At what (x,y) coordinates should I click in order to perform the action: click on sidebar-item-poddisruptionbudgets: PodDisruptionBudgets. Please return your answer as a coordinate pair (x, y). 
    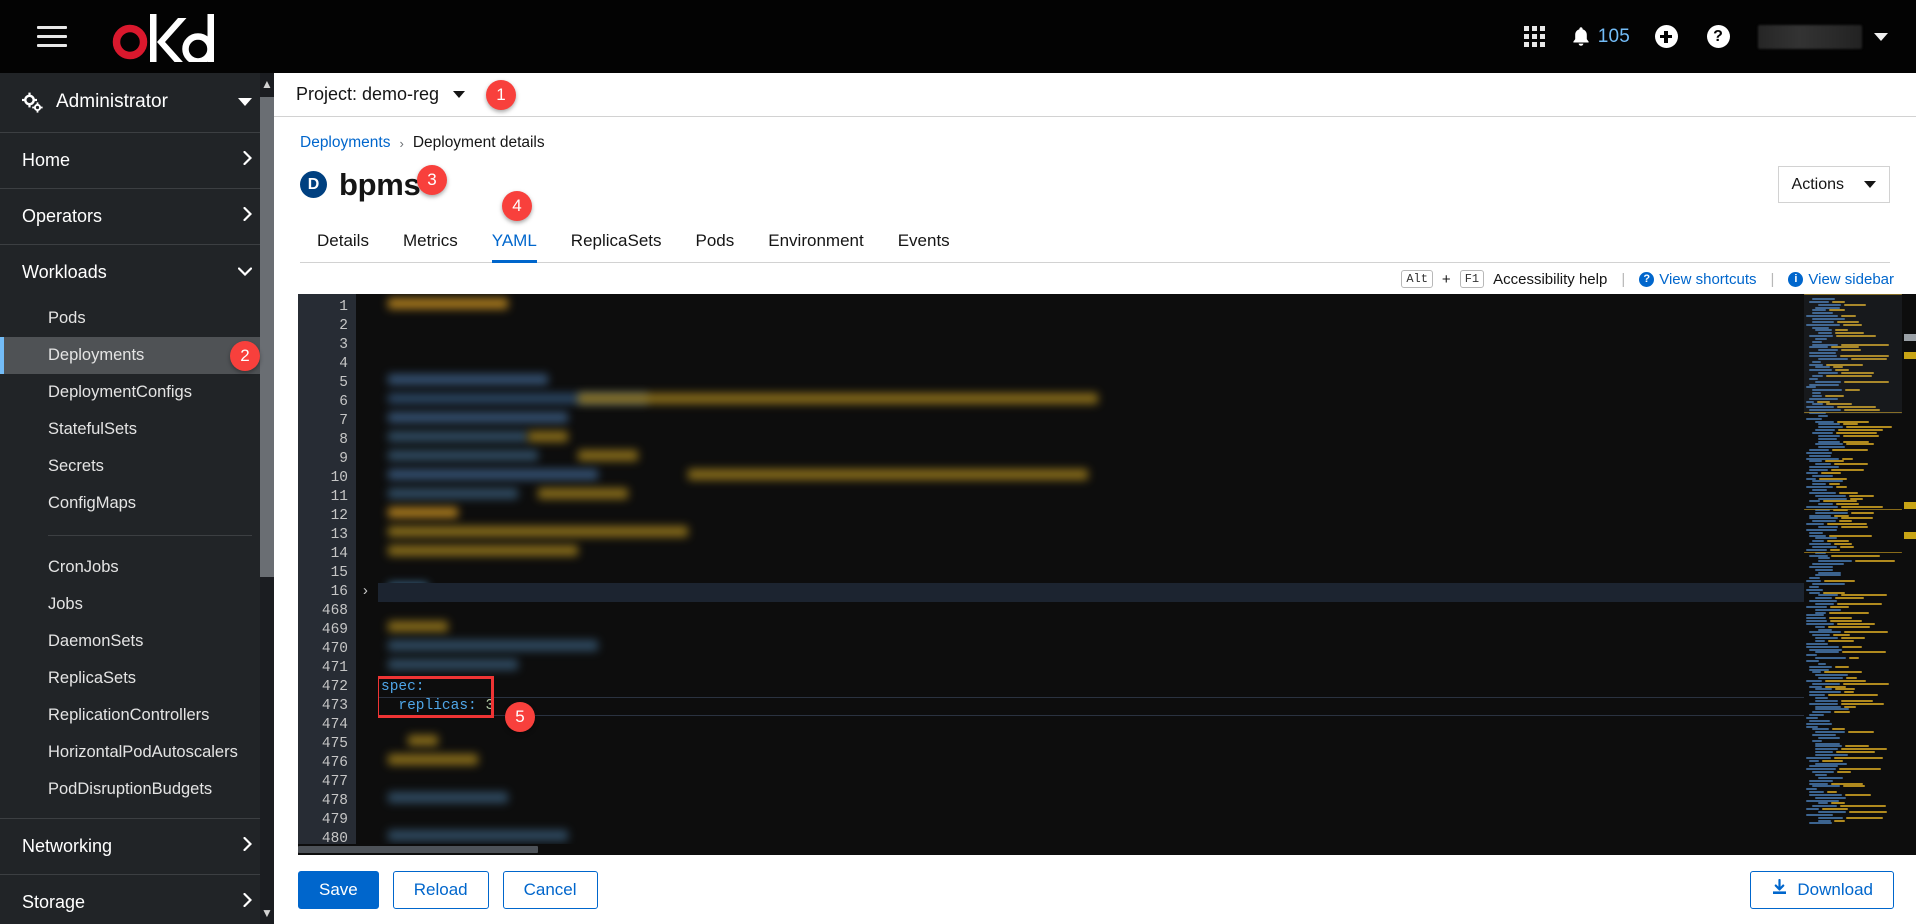
    Looking at the image, I should click on (137, 789).